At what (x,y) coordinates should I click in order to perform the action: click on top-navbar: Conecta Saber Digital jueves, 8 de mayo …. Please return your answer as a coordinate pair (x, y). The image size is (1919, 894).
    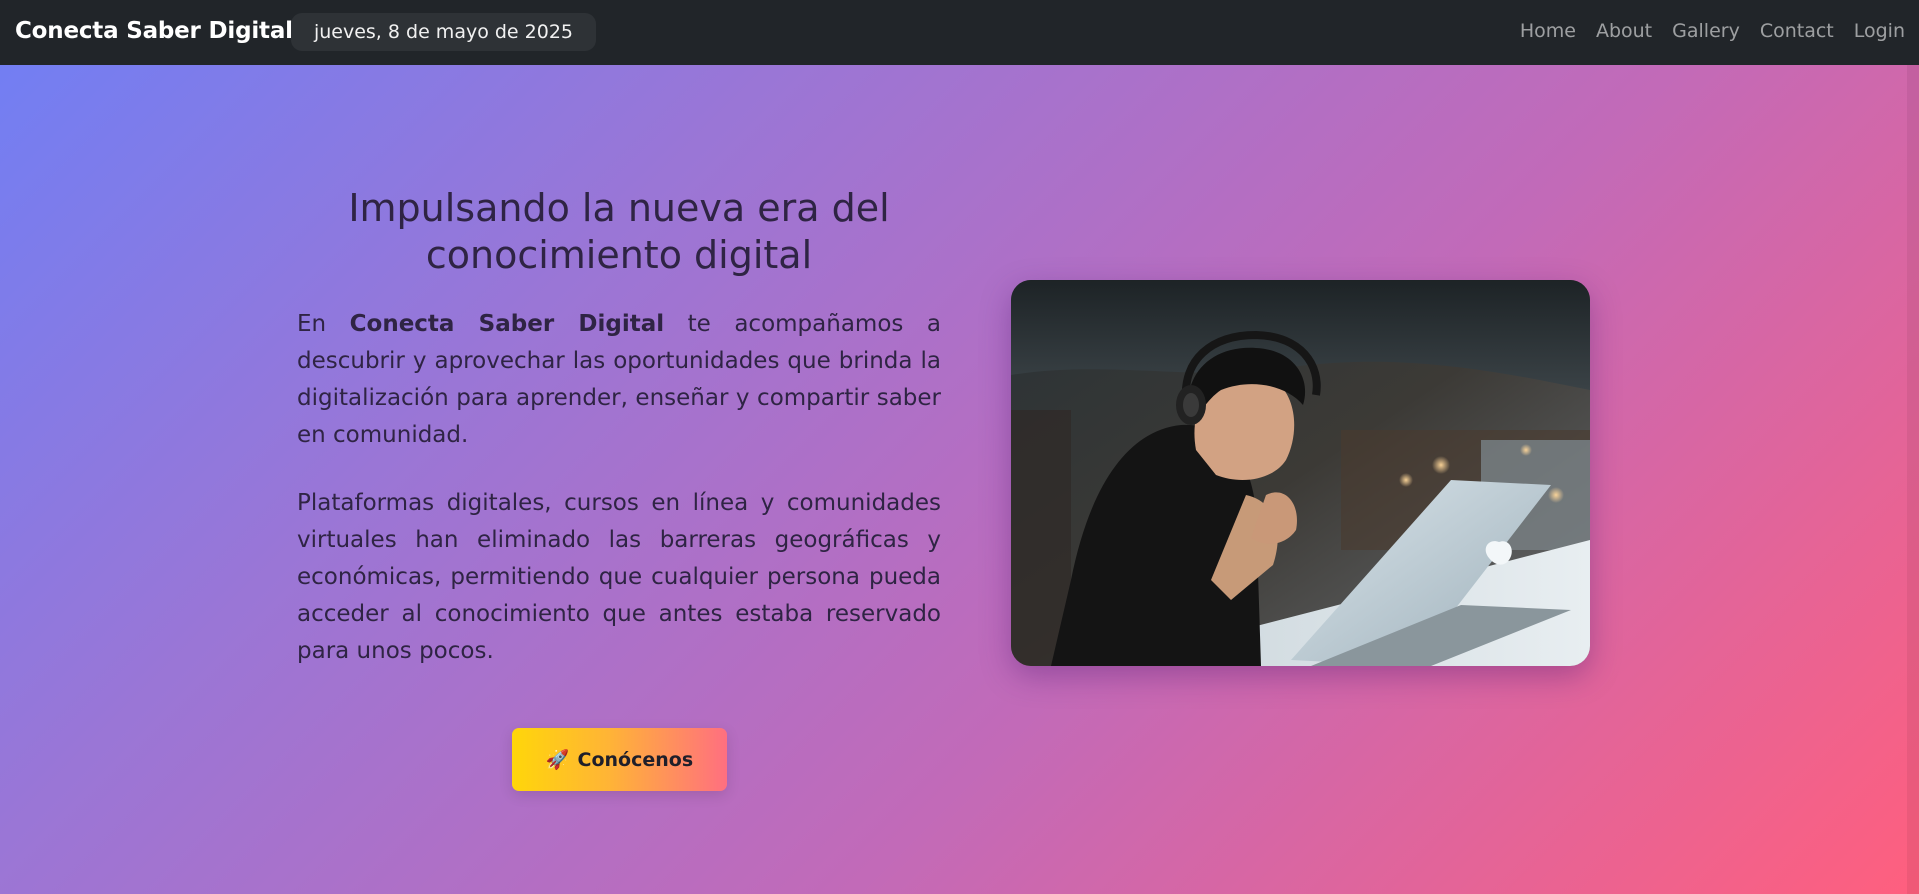
    Looking at the image, I should click on (959, 32).